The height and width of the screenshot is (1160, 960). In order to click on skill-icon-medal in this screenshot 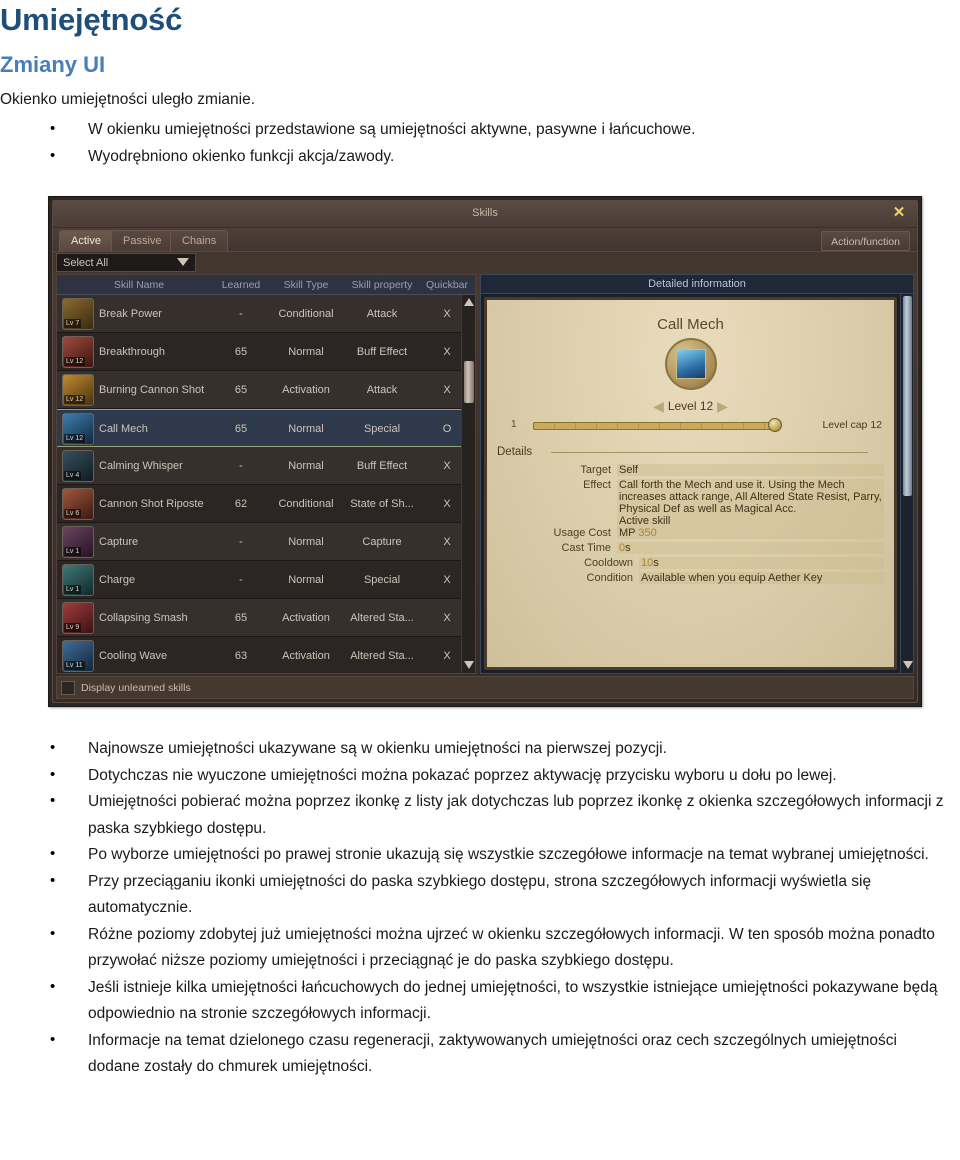, I will do `click(690, 364)`.